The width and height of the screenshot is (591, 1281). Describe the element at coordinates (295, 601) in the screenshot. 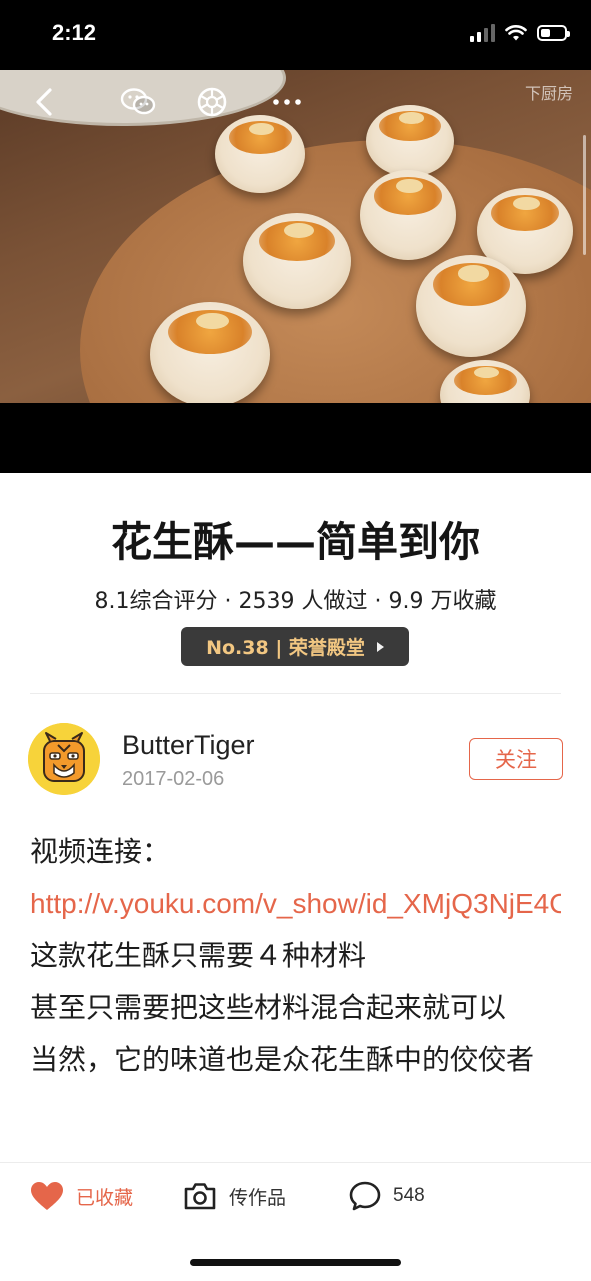

I see `recipe-stats: 8.1综合评分 · 2539 人做过 · 9.9 万收藏` at that location.